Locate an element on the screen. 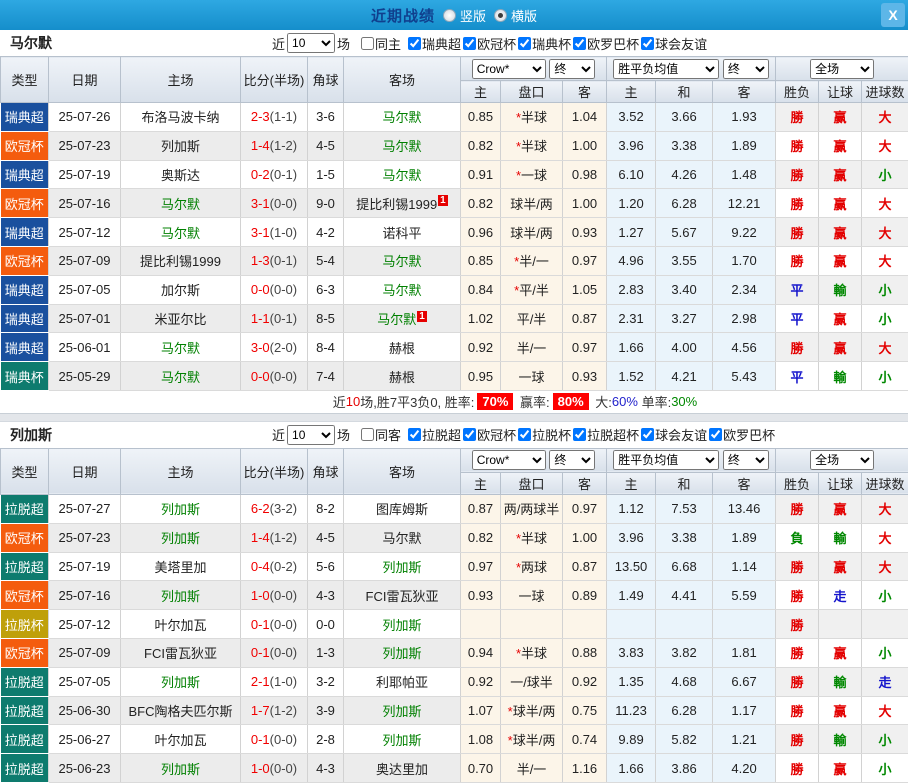  horizontal-layout-radio: 横版 is located at coordinates (515, 15).